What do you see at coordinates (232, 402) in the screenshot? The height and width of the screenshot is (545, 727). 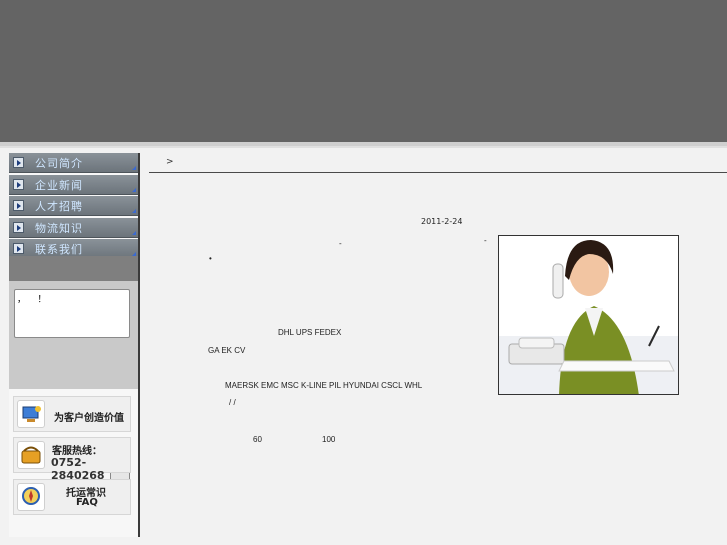 I see `text-fragment: / /` at bounding box center [232, 402].